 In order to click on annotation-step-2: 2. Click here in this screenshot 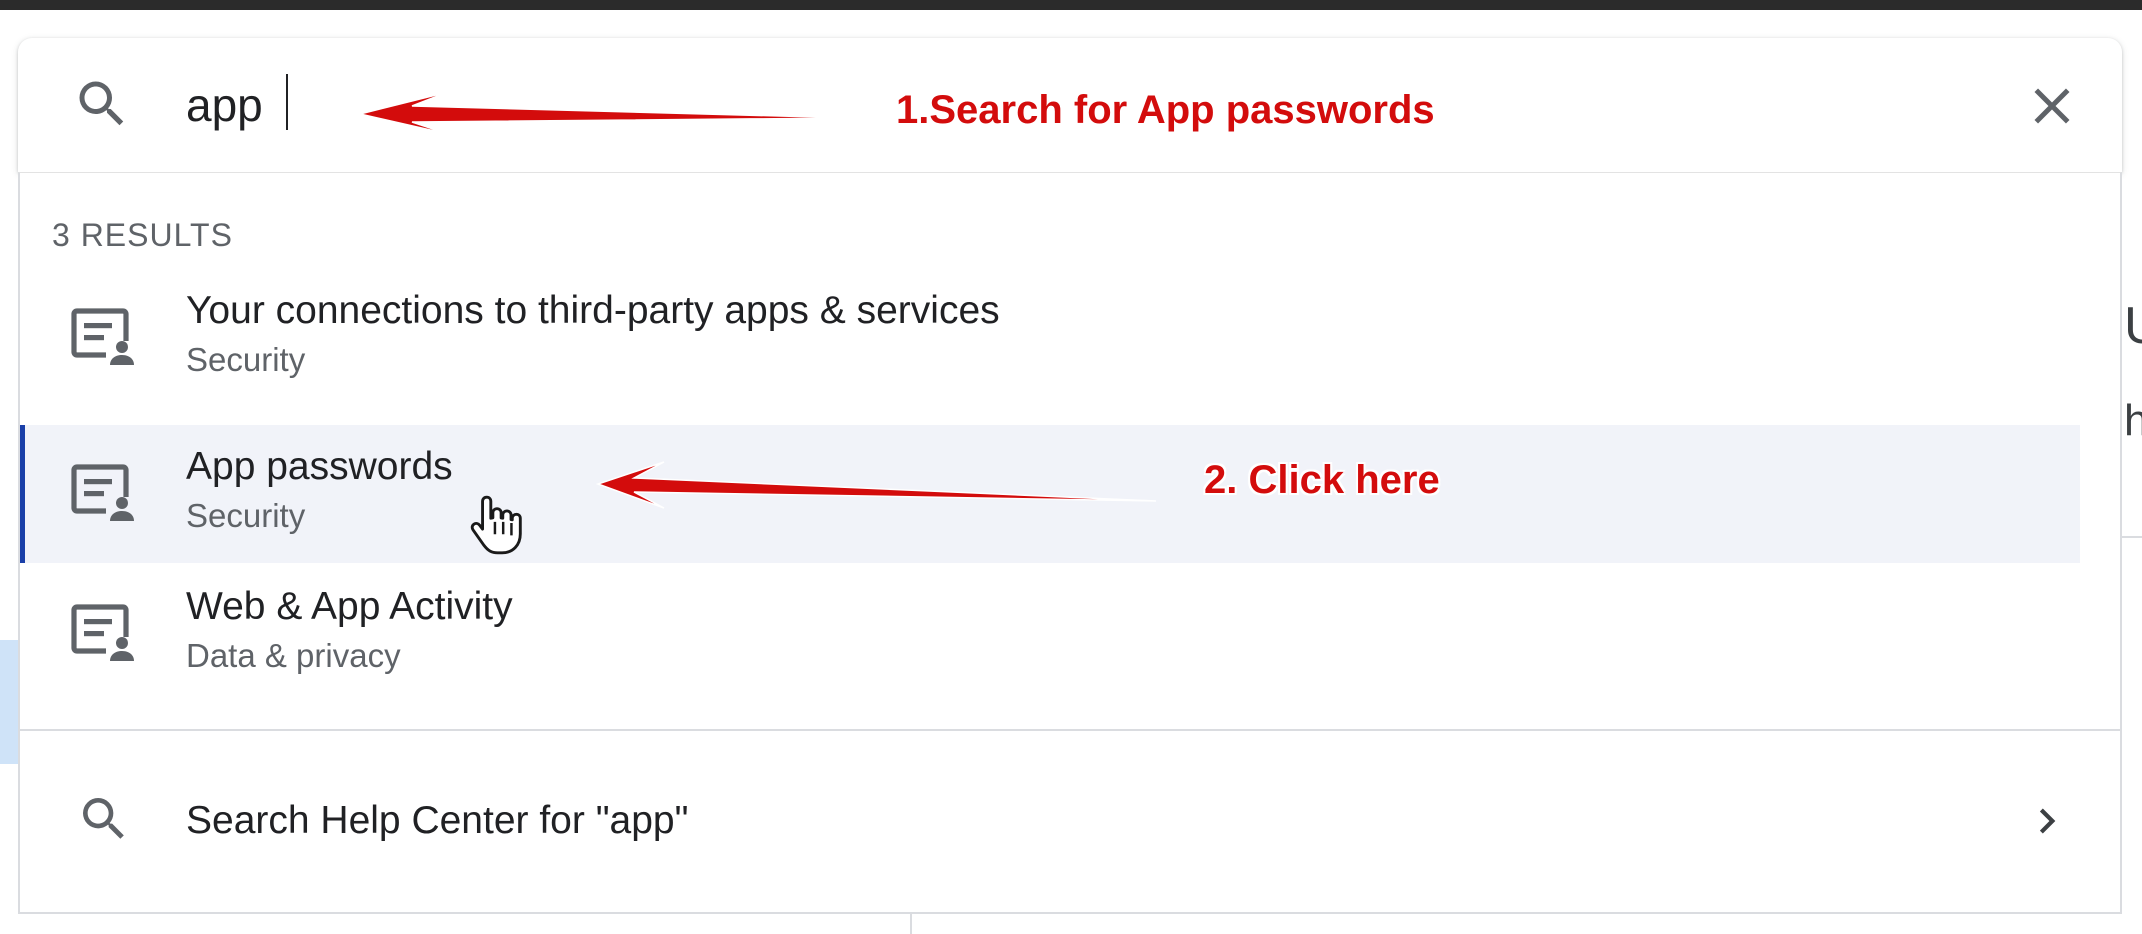, I will do `click(1322, 480)`.